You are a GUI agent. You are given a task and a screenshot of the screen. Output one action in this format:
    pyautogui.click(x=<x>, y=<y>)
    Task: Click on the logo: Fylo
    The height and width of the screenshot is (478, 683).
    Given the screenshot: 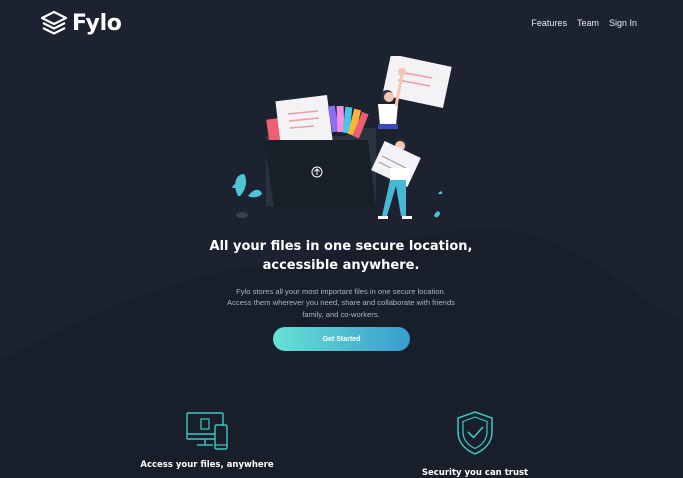 What is the action you would take?
    pyautogui.click(x=81, y=23)
    